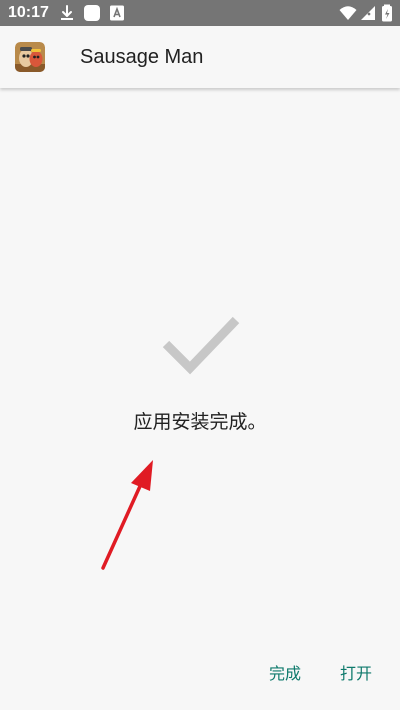 The height and width of the screenshot is (710, 400). What do you see at coordinates (127, 515) in the screenshot?
I see `red-arrow-annotation` at bounding box center [127, 515].